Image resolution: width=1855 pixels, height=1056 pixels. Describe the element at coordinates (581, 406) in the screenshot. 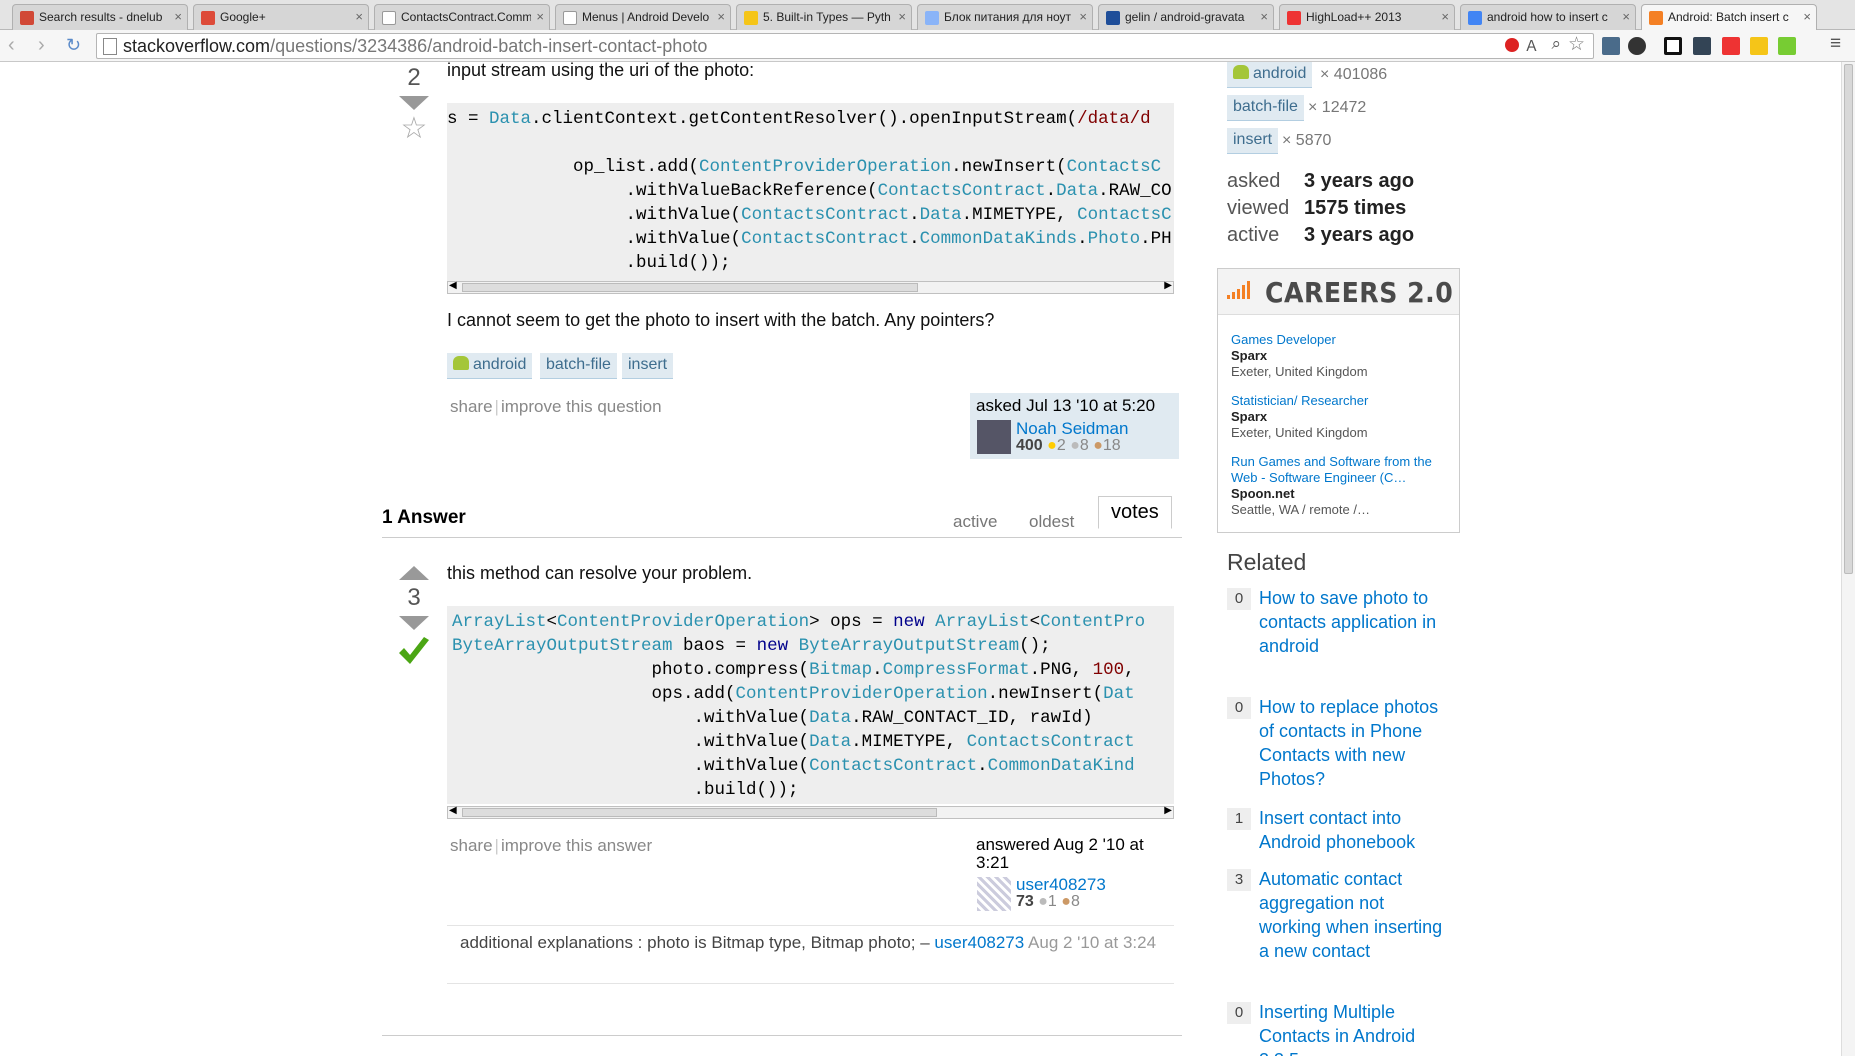

I see `improve-question-link: improve this question` at that location.